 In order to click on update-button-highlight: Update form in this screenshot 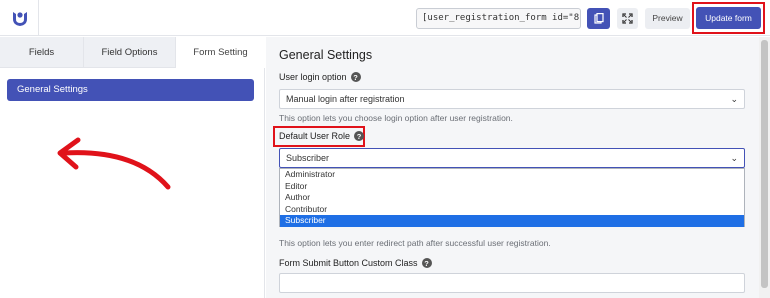, I will do `click(728, 18)`.